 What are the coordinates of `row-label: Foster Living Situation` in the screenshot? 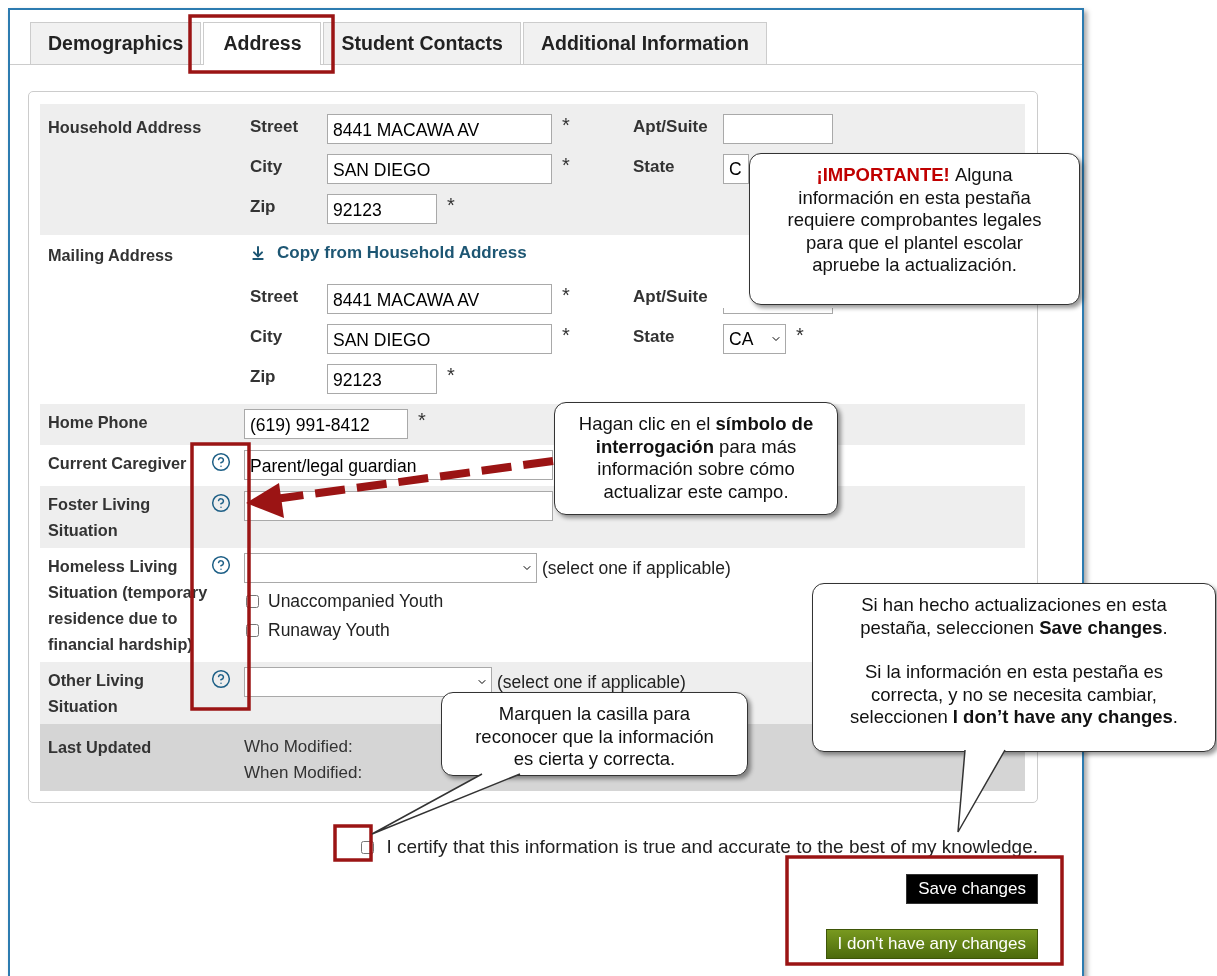 It's located at (100, 517).